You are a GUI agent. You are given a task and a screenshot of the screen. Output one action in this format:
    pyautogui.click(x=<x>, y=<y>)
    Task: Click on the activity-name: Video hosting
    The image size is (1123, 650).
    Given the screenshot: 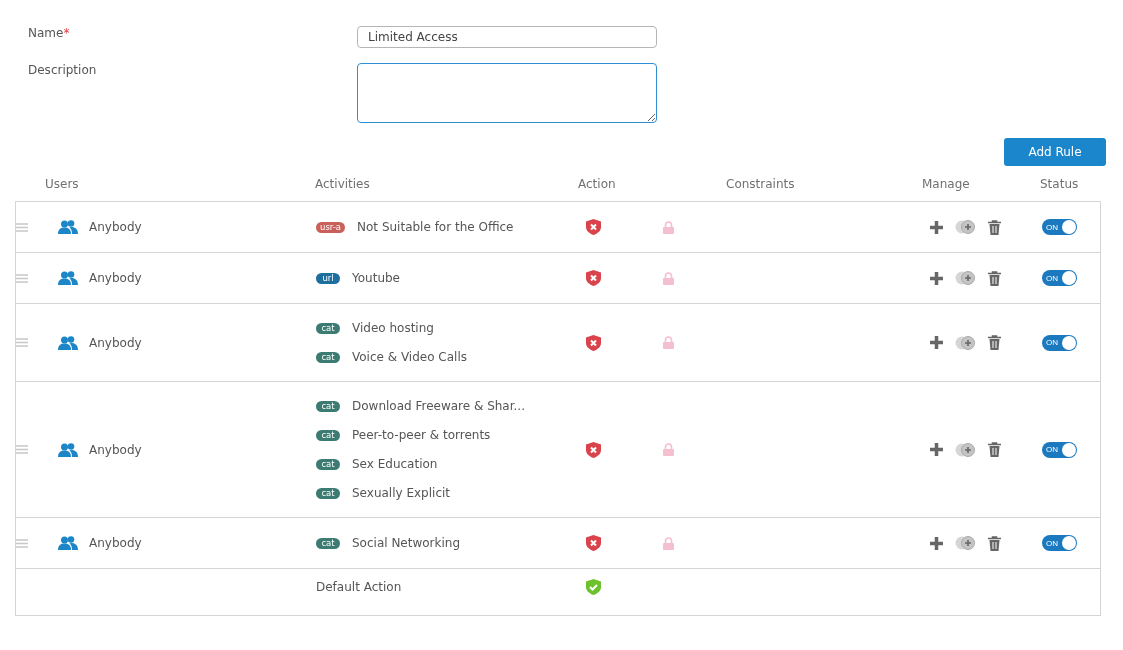 What is the action you would take?
    pyautogui.click(x=393, y=328)
    